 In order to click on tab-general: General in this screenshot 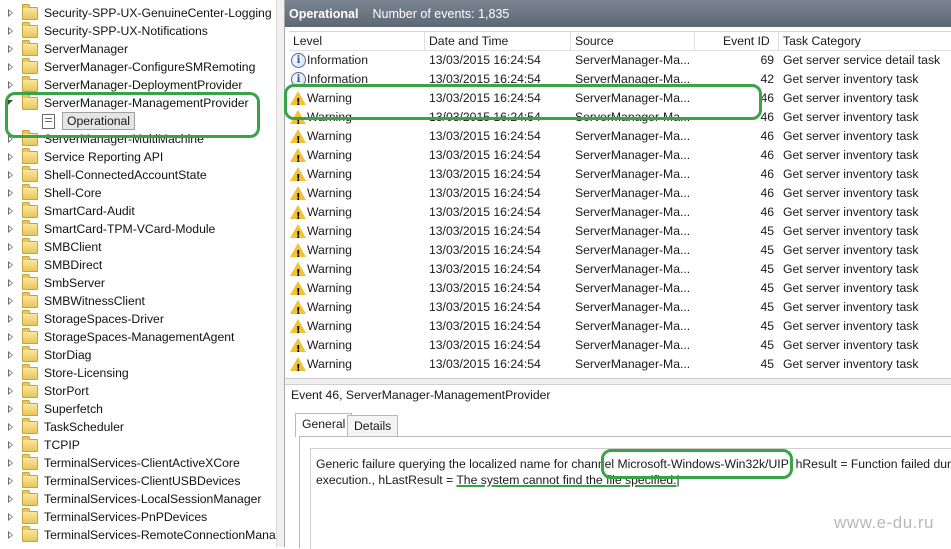, I will do `click(324, 425)`.